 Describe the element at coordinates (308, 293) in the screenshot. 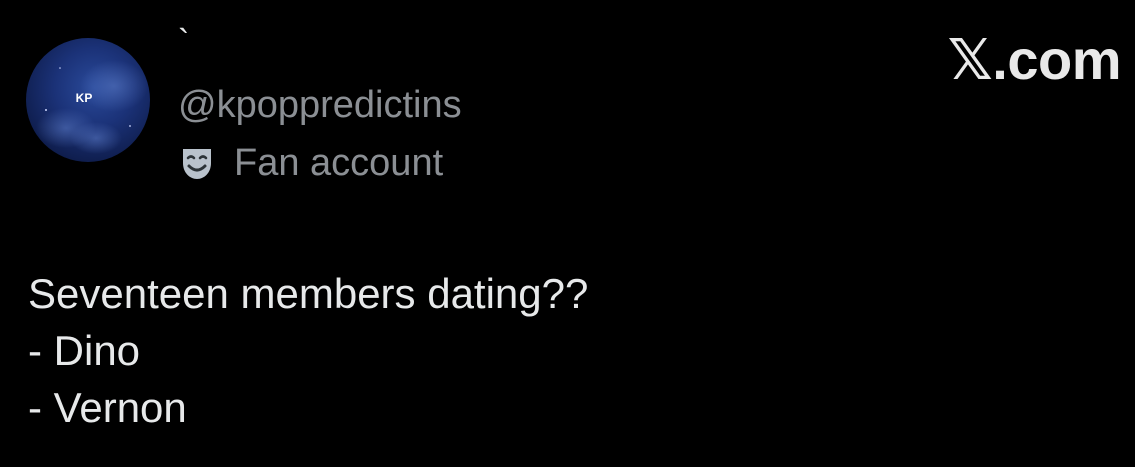

I see `post-line: Seventeen members dating??` at that location.